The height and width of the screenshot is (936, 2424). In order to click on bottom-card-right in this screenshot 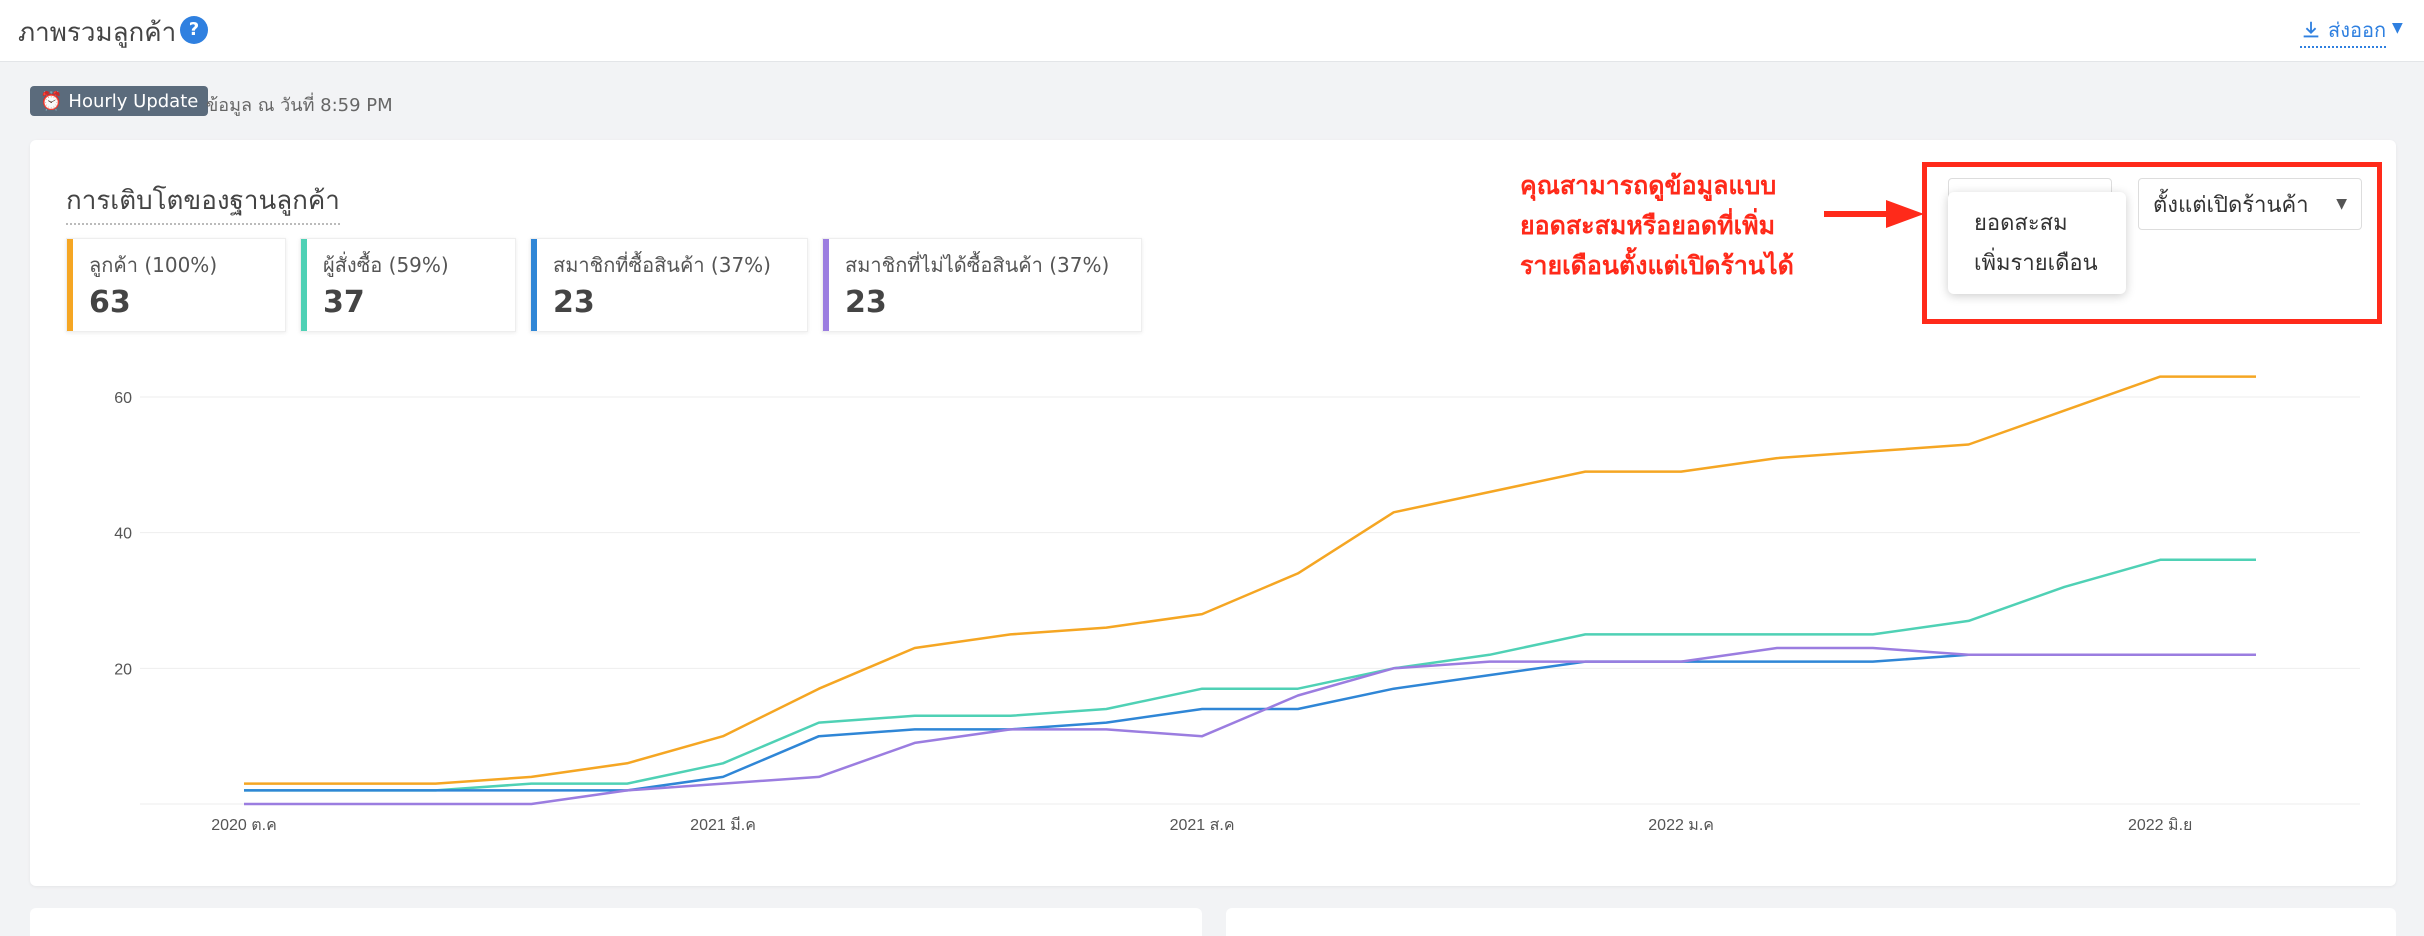, I will do `click(1811, 922)`.